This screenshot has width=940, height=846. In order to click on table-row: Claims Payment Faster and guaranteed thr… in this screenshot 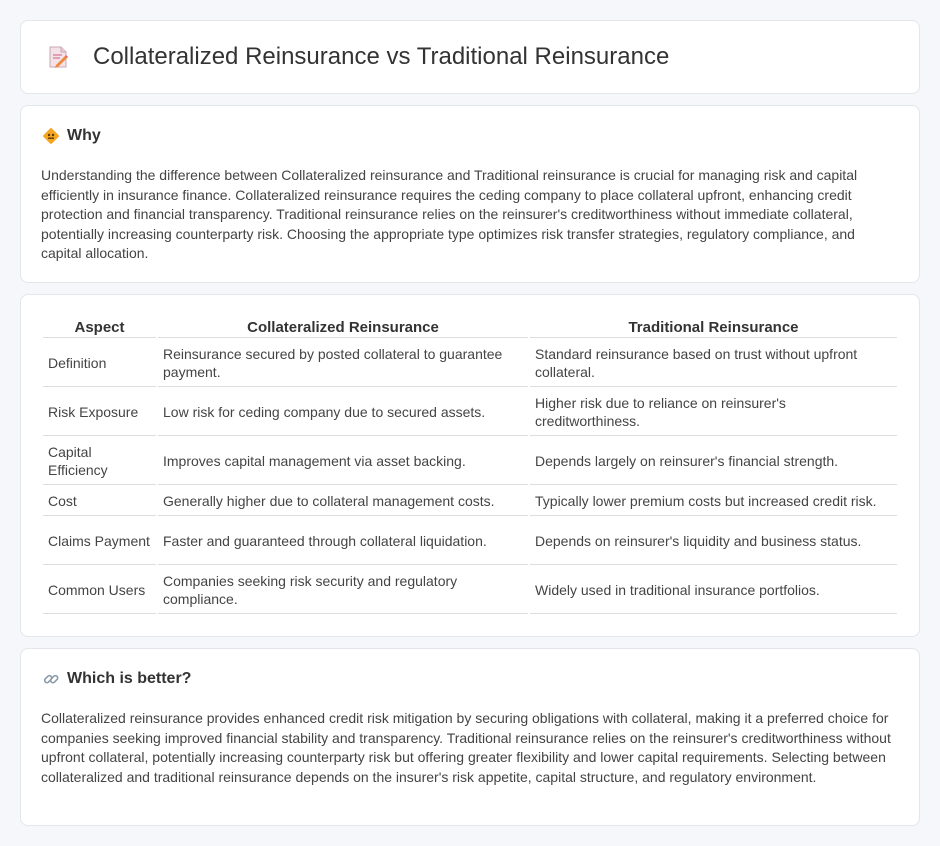, I will do `click(470, 541)`.